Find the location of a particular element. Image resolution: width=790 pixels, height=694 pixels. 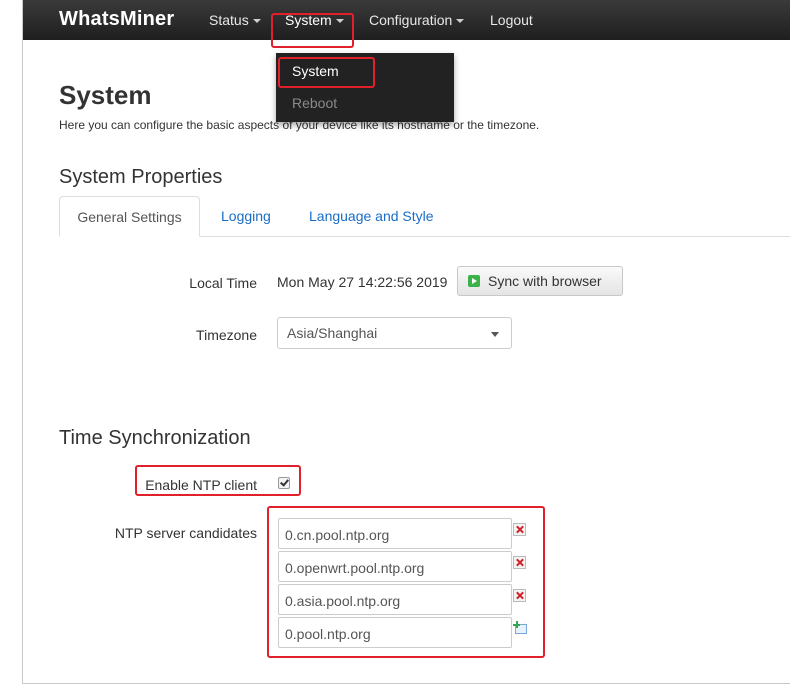

nav-system: System is located at coordinates (314, 20).